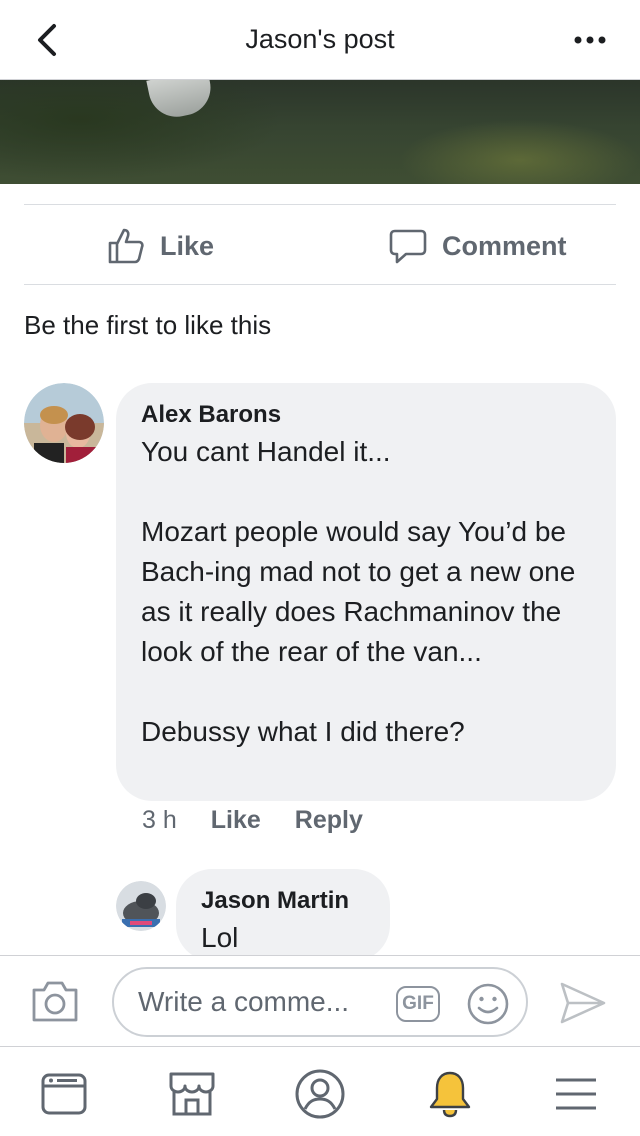 The height and width of the screenshot is (1136, 640). I want to click on comment-reply-button: Reply, so click(329, 820).